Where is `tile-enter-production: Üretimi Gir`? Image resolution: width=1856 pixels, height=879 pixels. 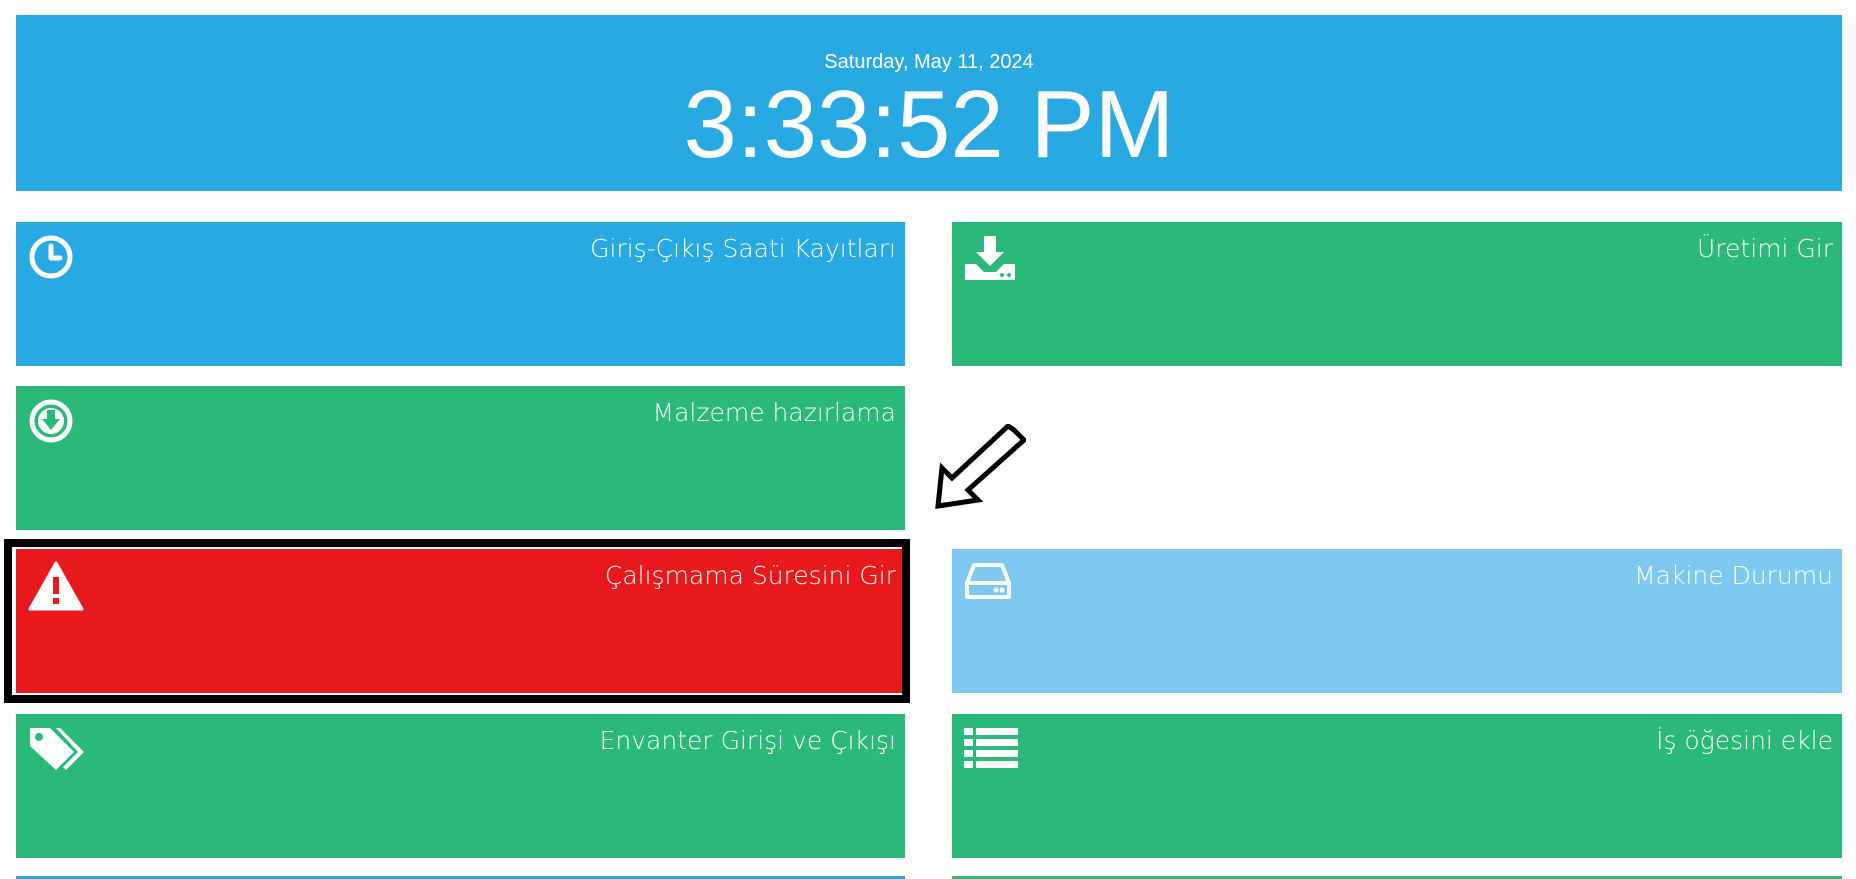
tile-enter-production: Üretimi Gir is located at coordinates (1397, 294).